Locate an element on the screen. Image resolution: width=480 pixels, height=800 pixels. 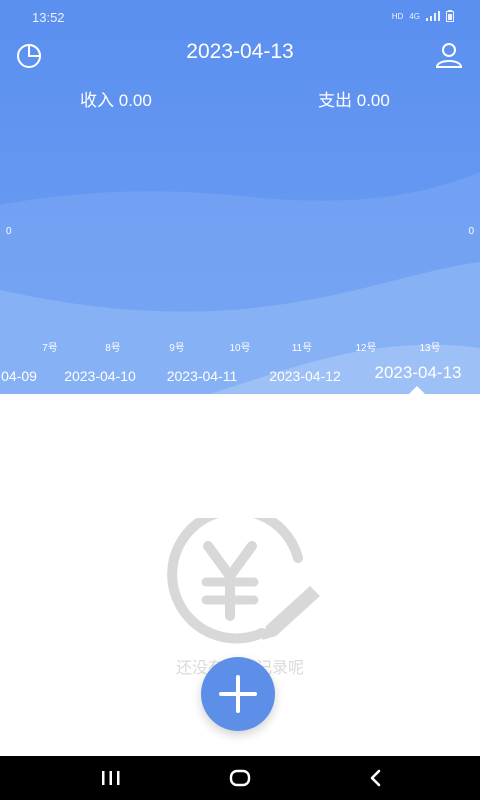
day-label: 12号 is located at coordinates (366, 348).